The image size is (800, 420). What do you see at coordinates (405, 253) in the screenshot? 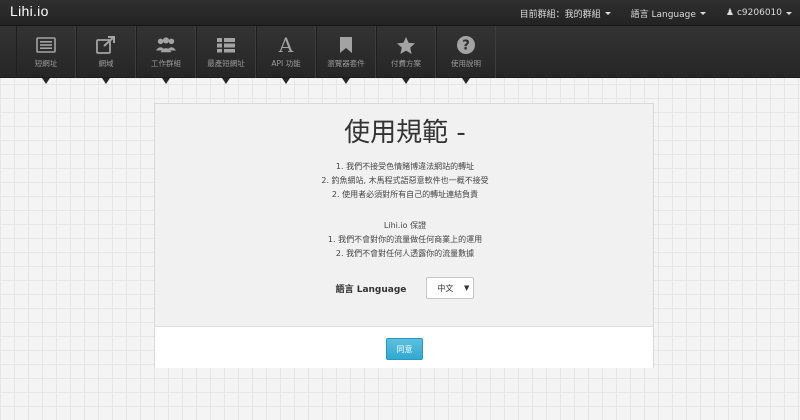
I see `privacy-item: 2. 我們不會對任何人透露你的流量數據` at bounding box center [405, 253].